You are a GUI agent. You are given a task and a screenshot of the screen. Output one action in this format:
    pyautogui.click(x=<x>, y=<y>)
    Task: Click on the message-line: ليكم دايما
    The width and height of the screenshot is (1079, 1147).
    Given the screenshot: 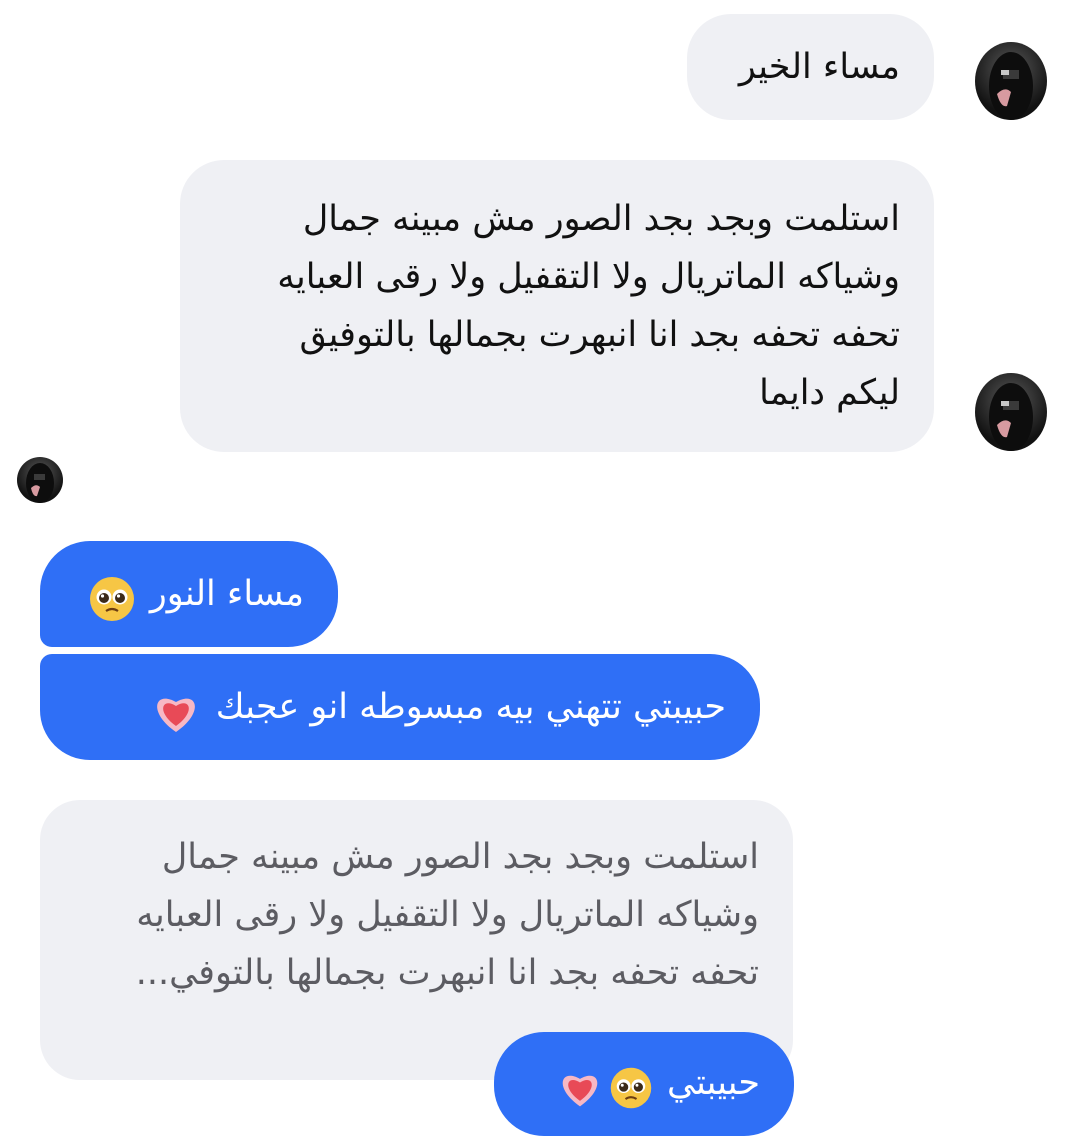 What is the action you would take?
    pyautogui.click(x=829, y=393)
    